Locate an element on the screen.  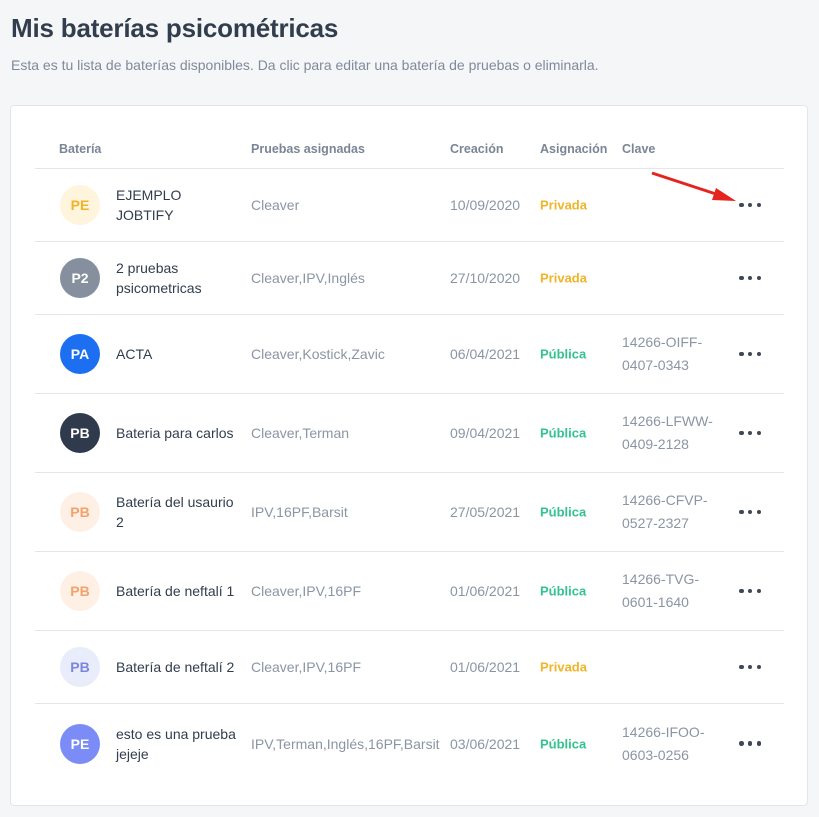
creation-date: 27/10/2020 is located at coordinates (485, 278).